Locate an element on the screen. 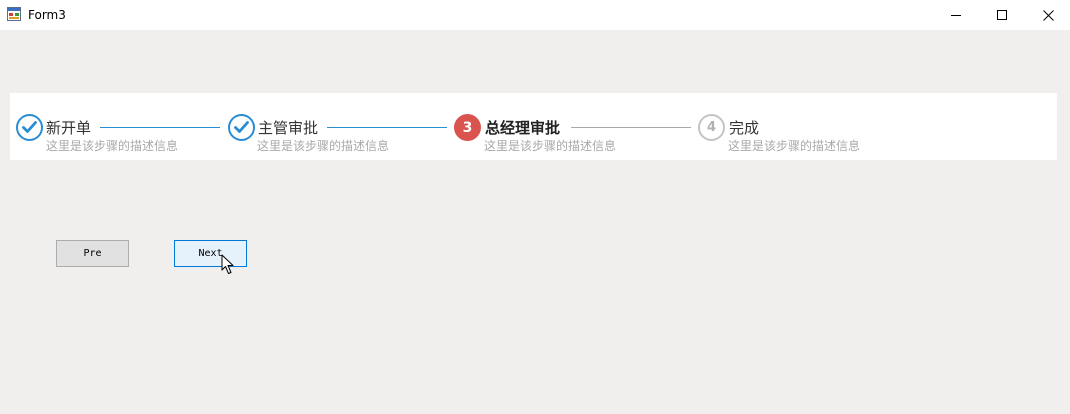 Image resolution: width=1070 pixels, height=414 pixels. step-3-connector is located at coordinates (631, 127).